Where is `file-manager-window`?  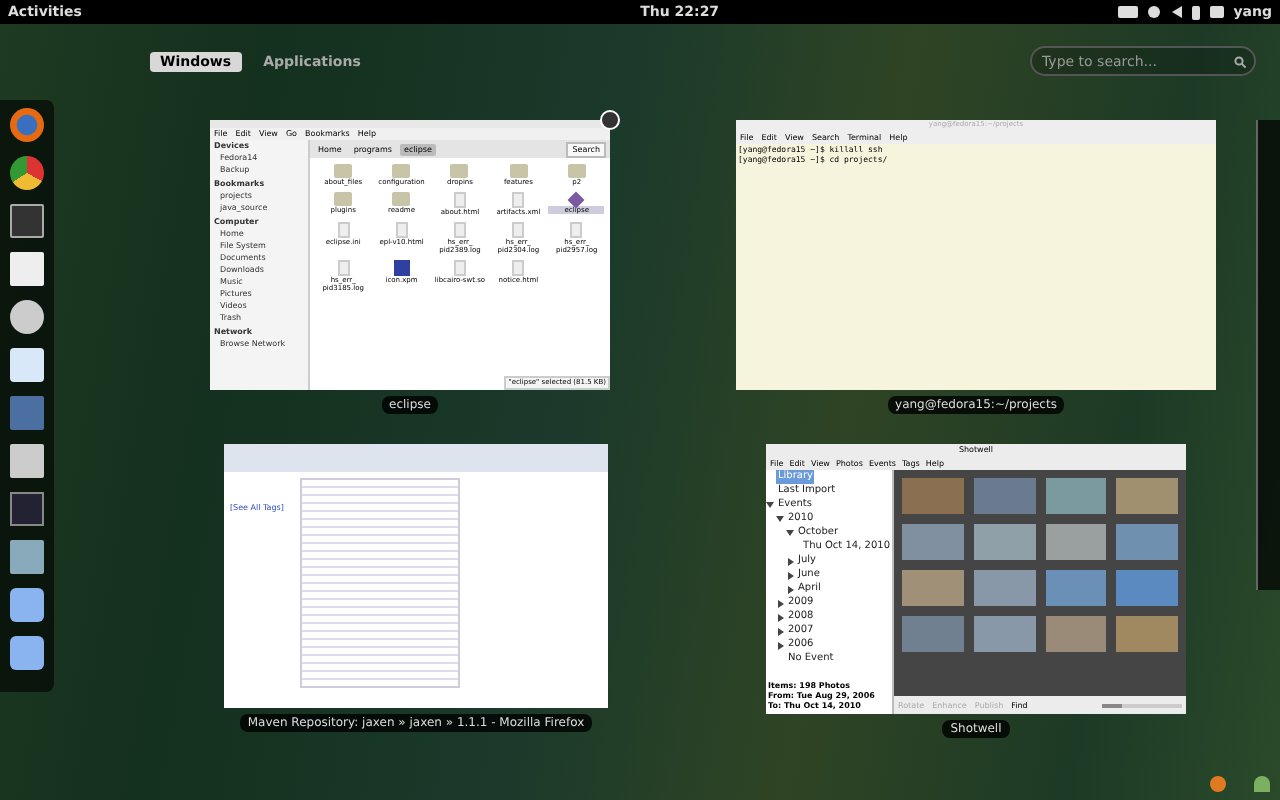 file-manager-window is located at coordinates (410, 255).